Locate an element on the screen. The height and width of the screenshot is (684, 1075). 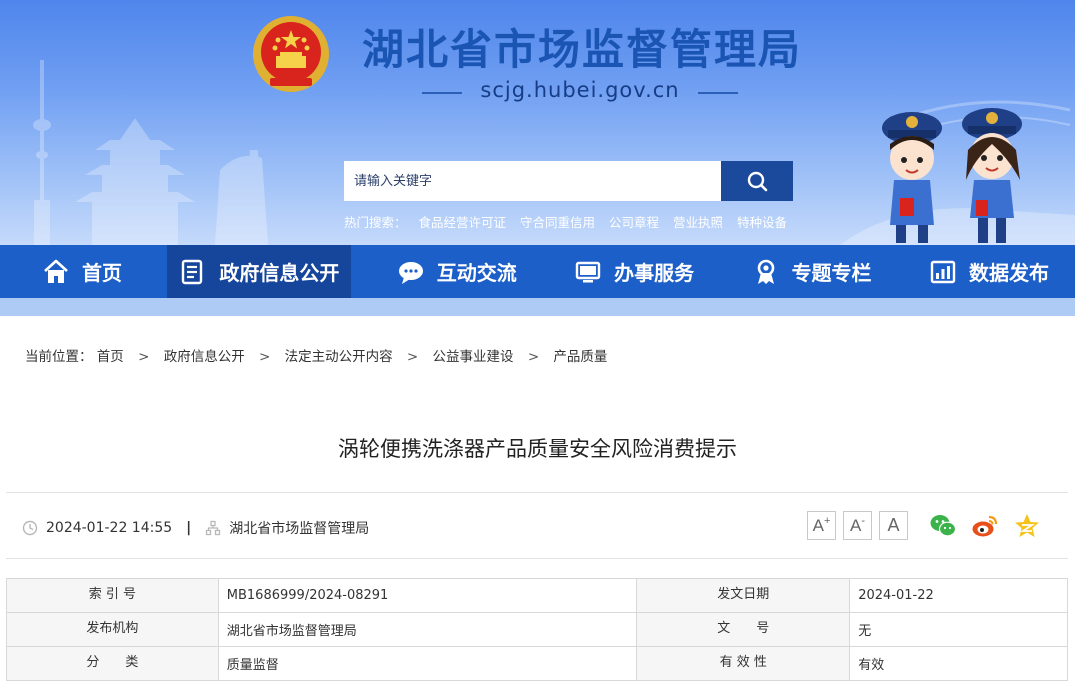
hot-search-list: 热门搜索： 食品经营许可证 守合同重信用 公司章程 营业执照 特种设备 is located at coordinates (570, 221).